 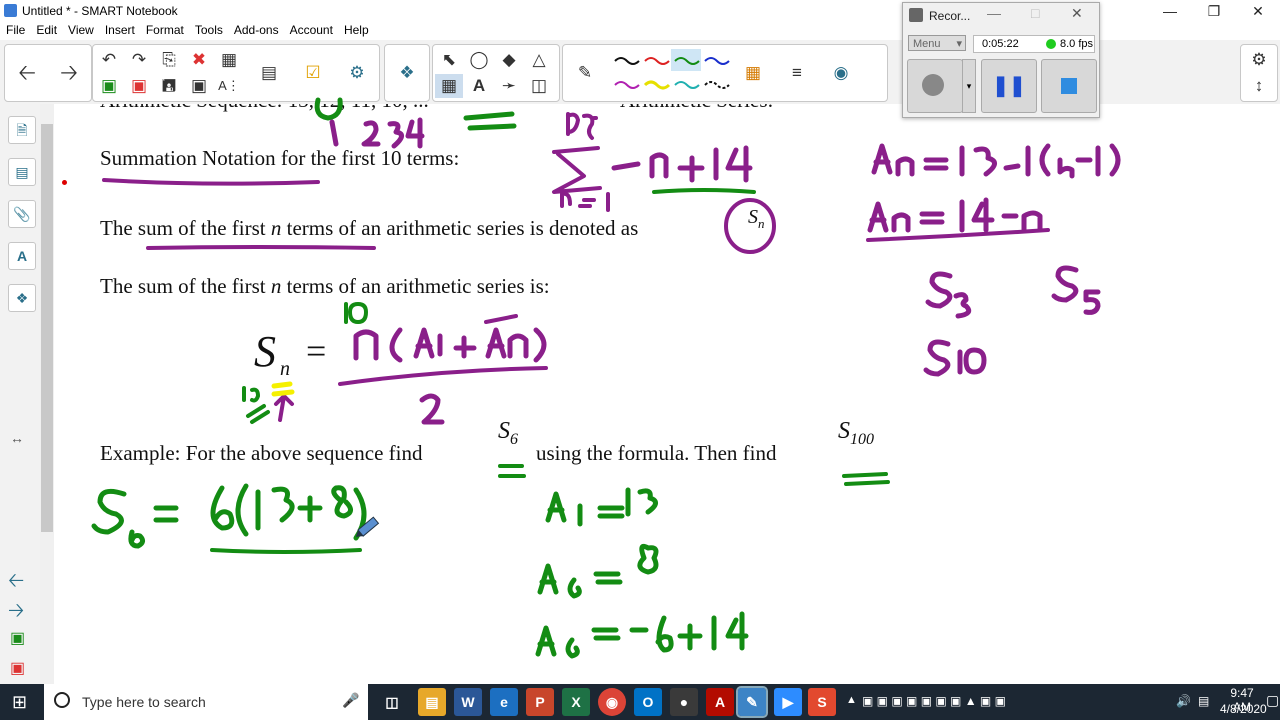 I want to click on addons-tab-icon: ❖, so click(x=22, y=298).